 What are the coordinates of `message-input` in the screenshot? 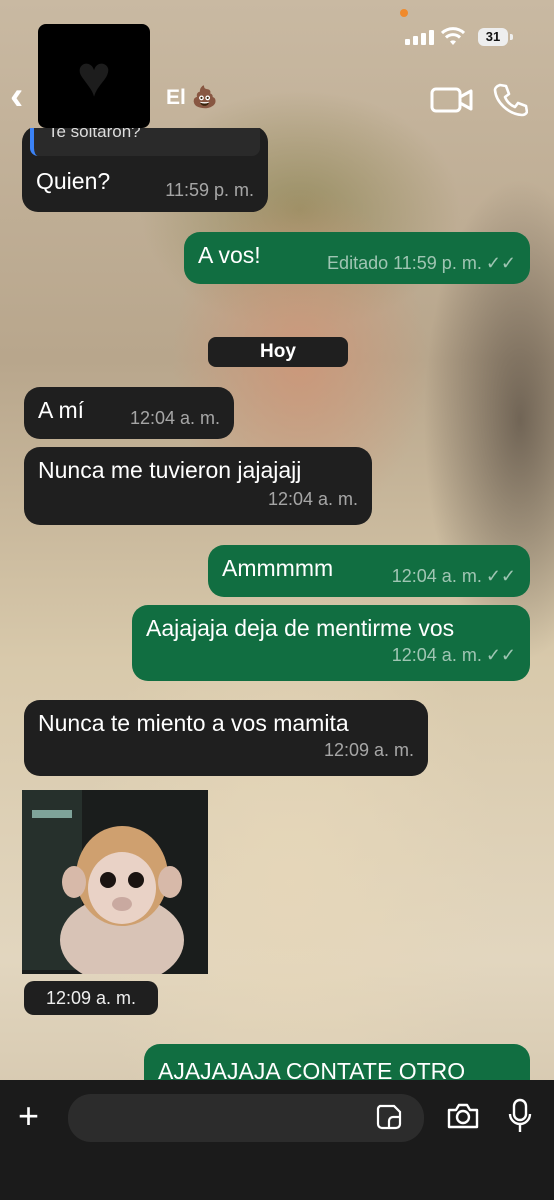 It's located at (246, 1118).